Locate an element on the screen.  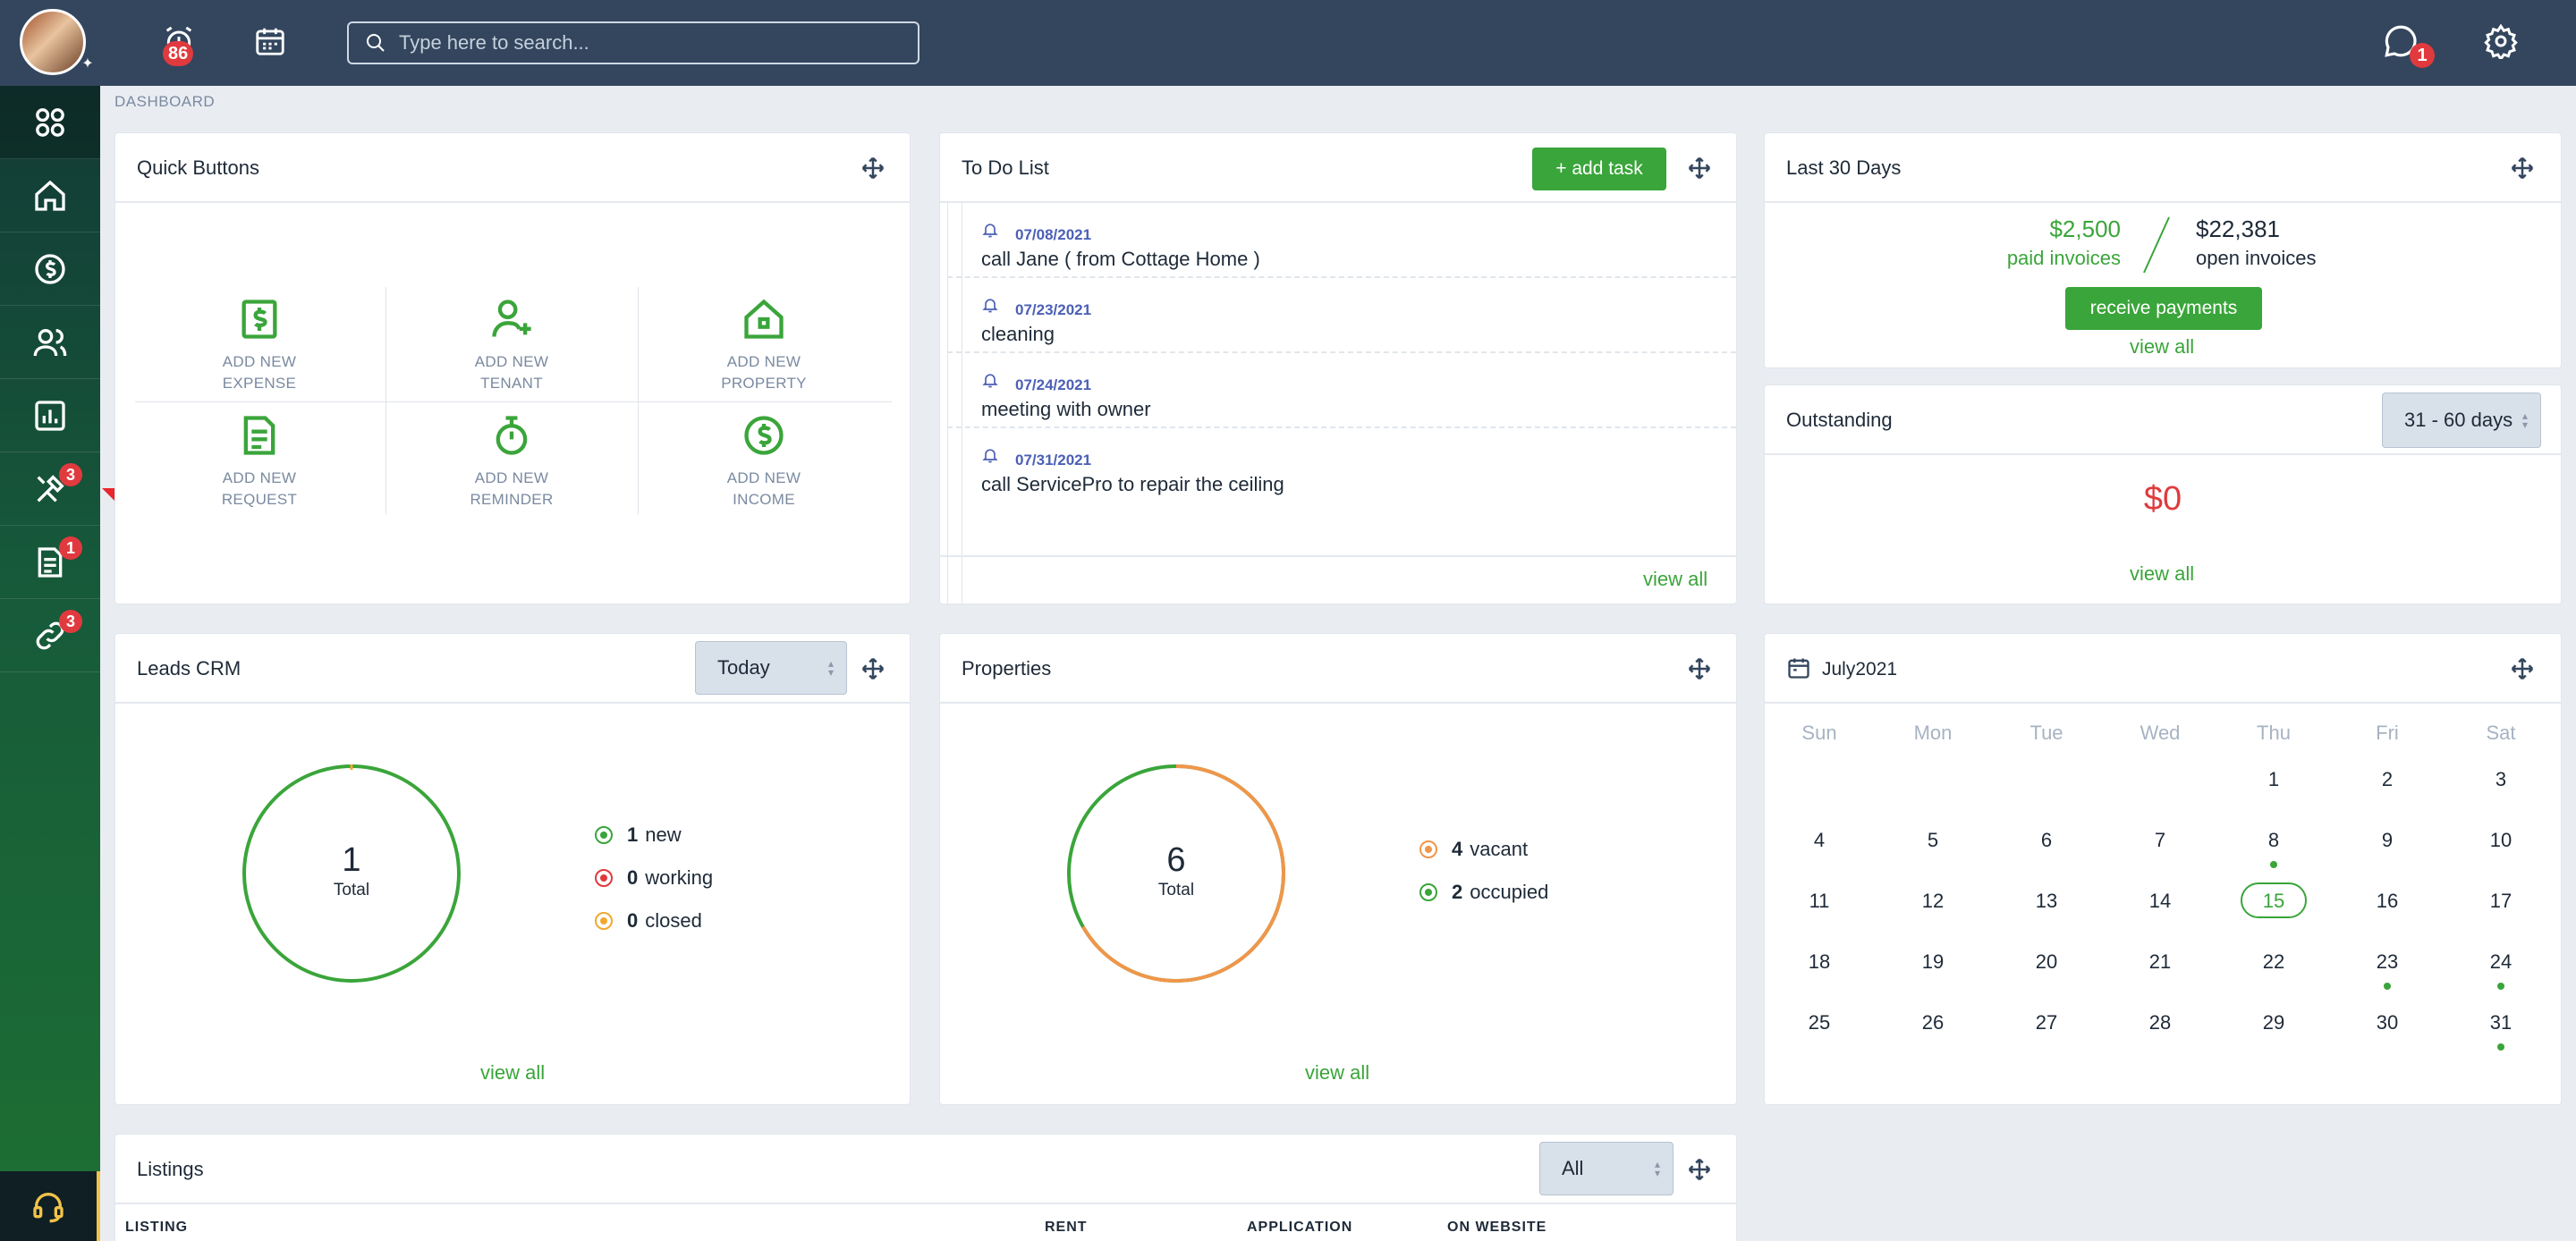
calendar-day: 23 is located at coordinates (2387, 962).